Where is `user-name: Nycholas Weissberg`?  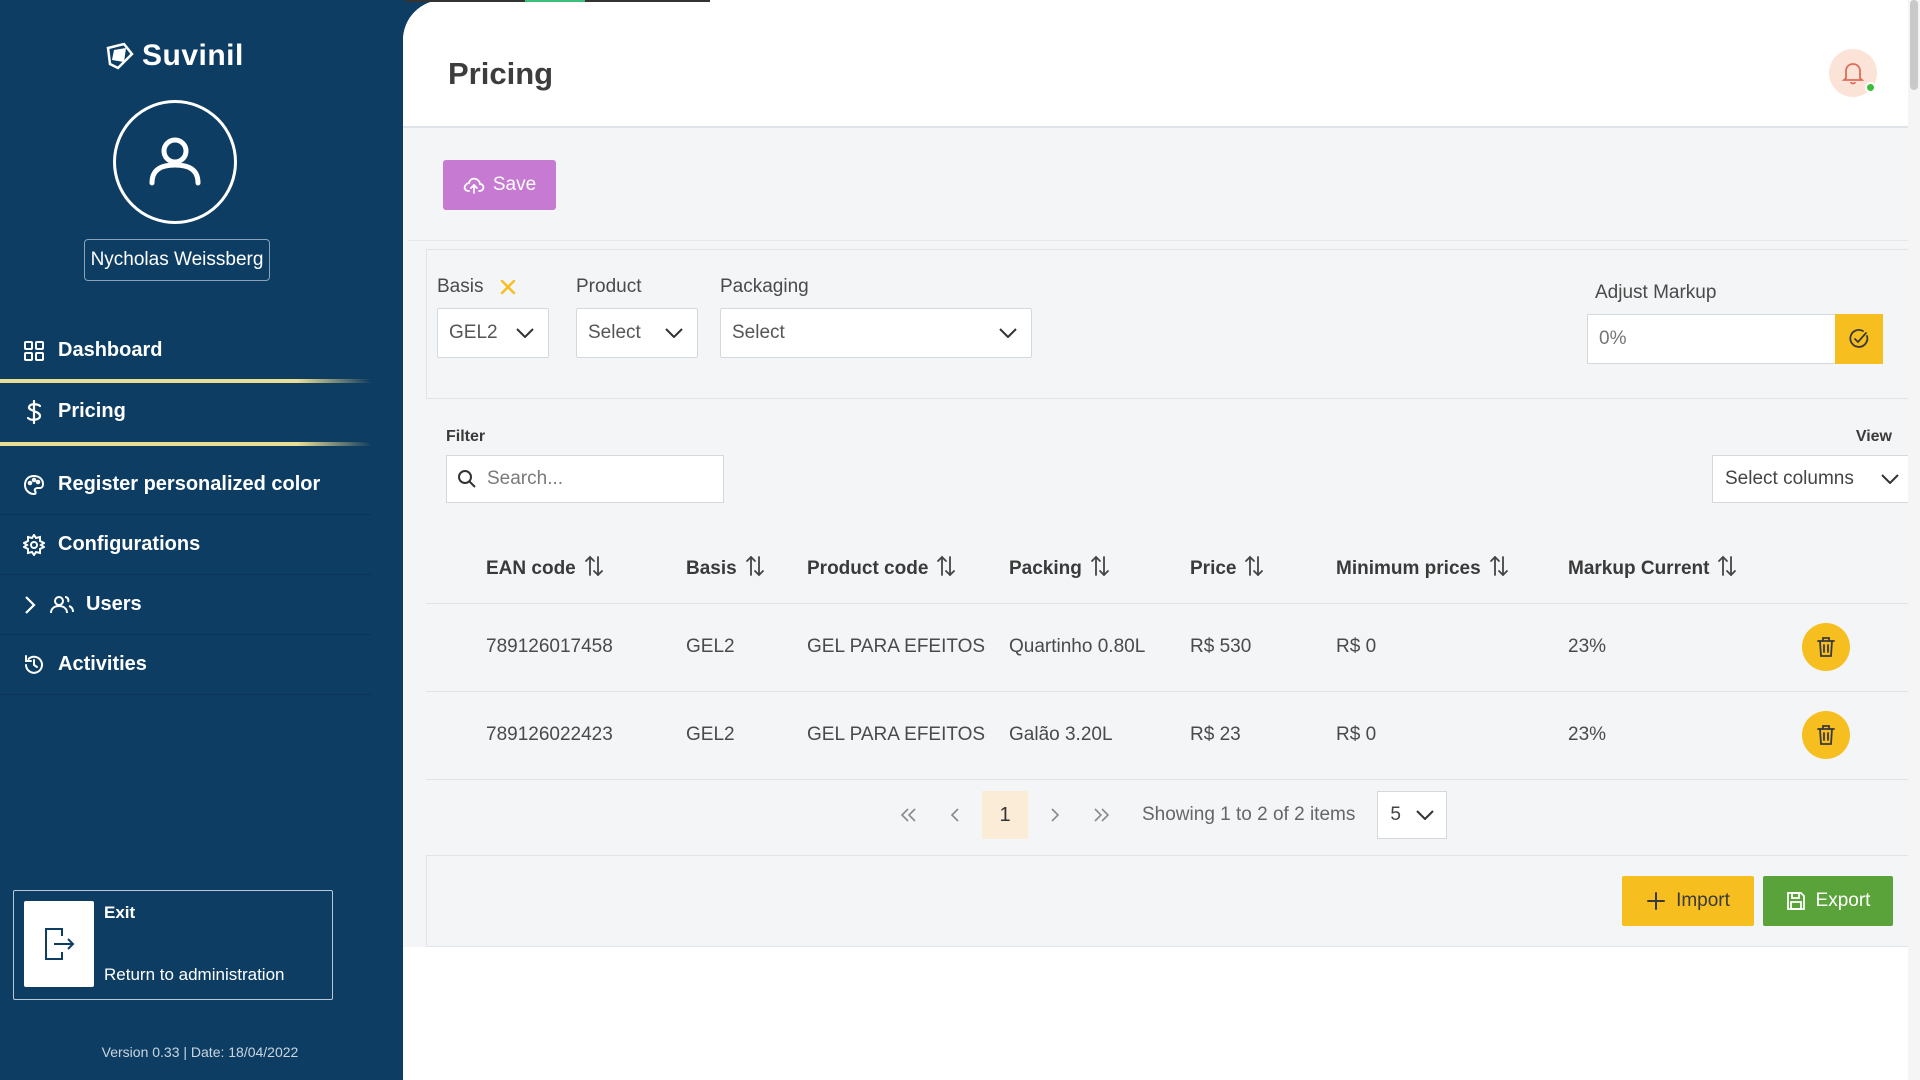
user-name: Nycholas Weissberg is located at coordinates (177, 260).